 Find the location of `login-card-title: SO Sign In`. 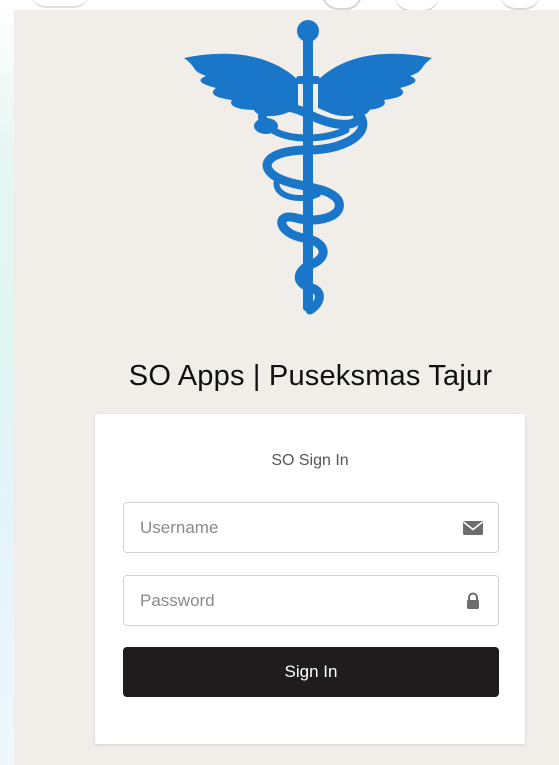

login-card-title: SO Sign In is located at coordinates (310, 460).